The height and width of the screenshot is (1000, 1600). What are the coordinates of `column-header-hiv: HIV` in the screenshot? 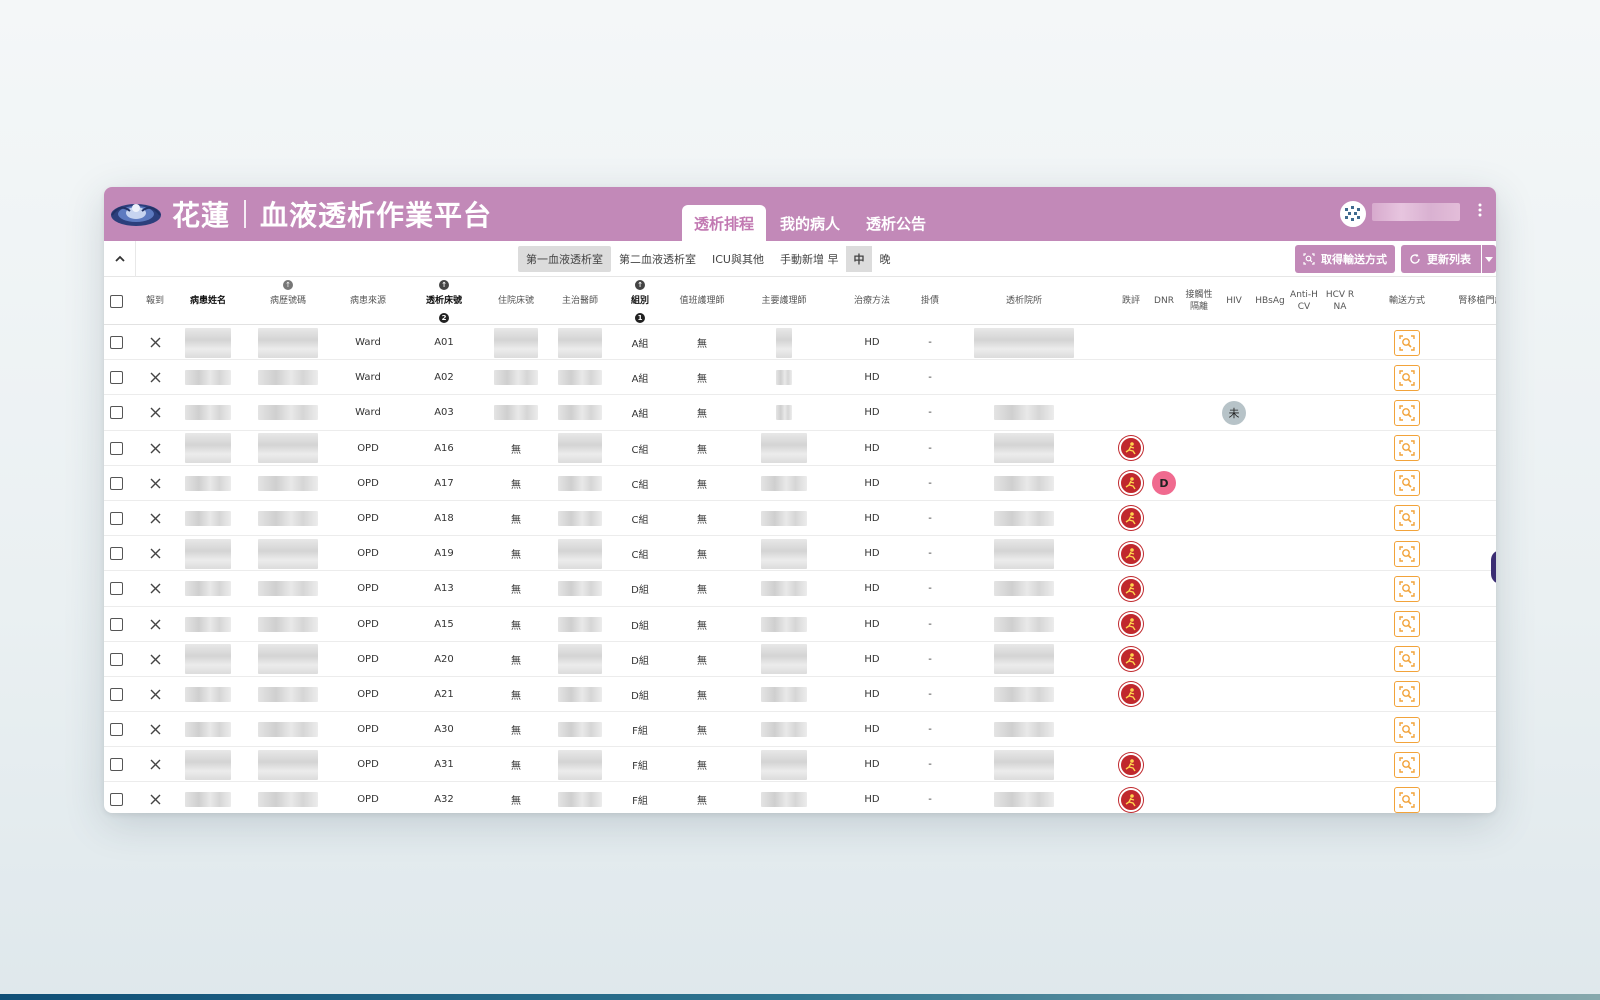 It's located at (1234, 301).